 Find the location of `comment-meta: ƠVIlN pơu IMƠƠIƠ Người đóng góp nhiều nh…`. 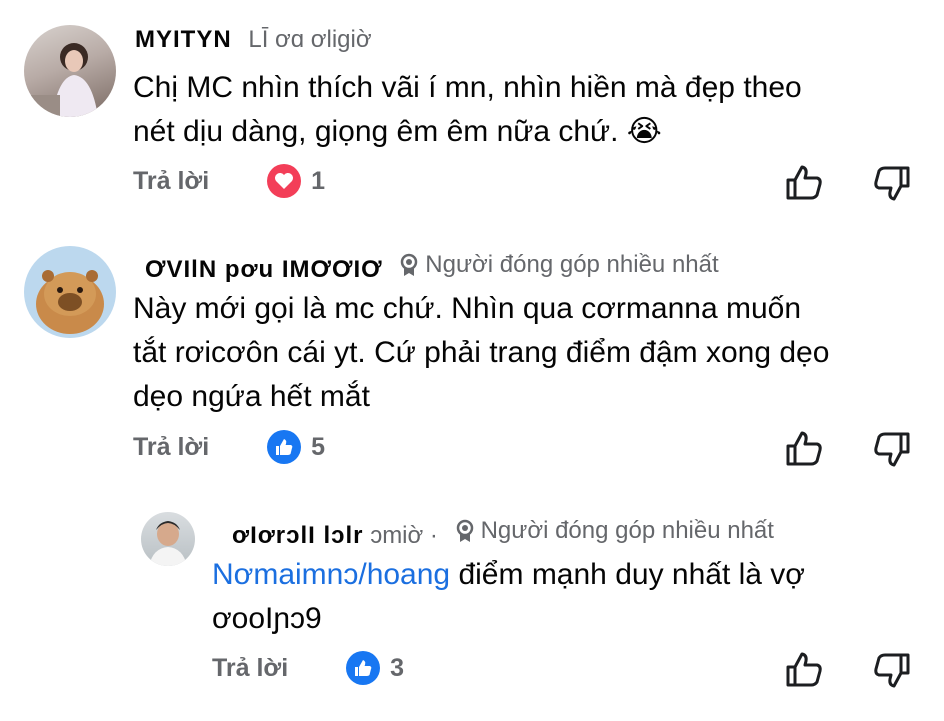

comment-meta: ƠVIlN pơu IMƠƠIƠ Người đóng góp nhiều nh… is located at coordinates (432, 267).